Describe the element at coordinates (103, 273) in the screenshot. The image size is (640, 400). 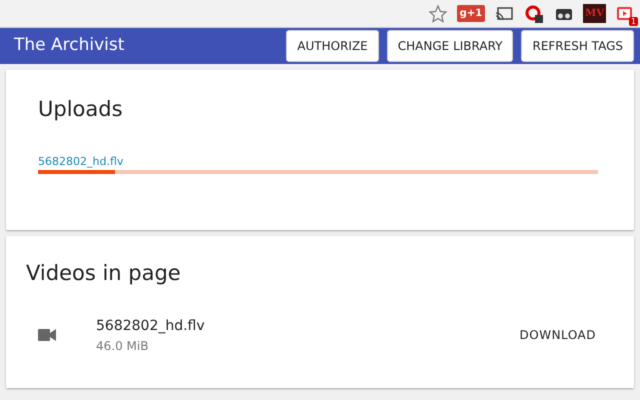
I see `section-title: Videos in page` at that location.